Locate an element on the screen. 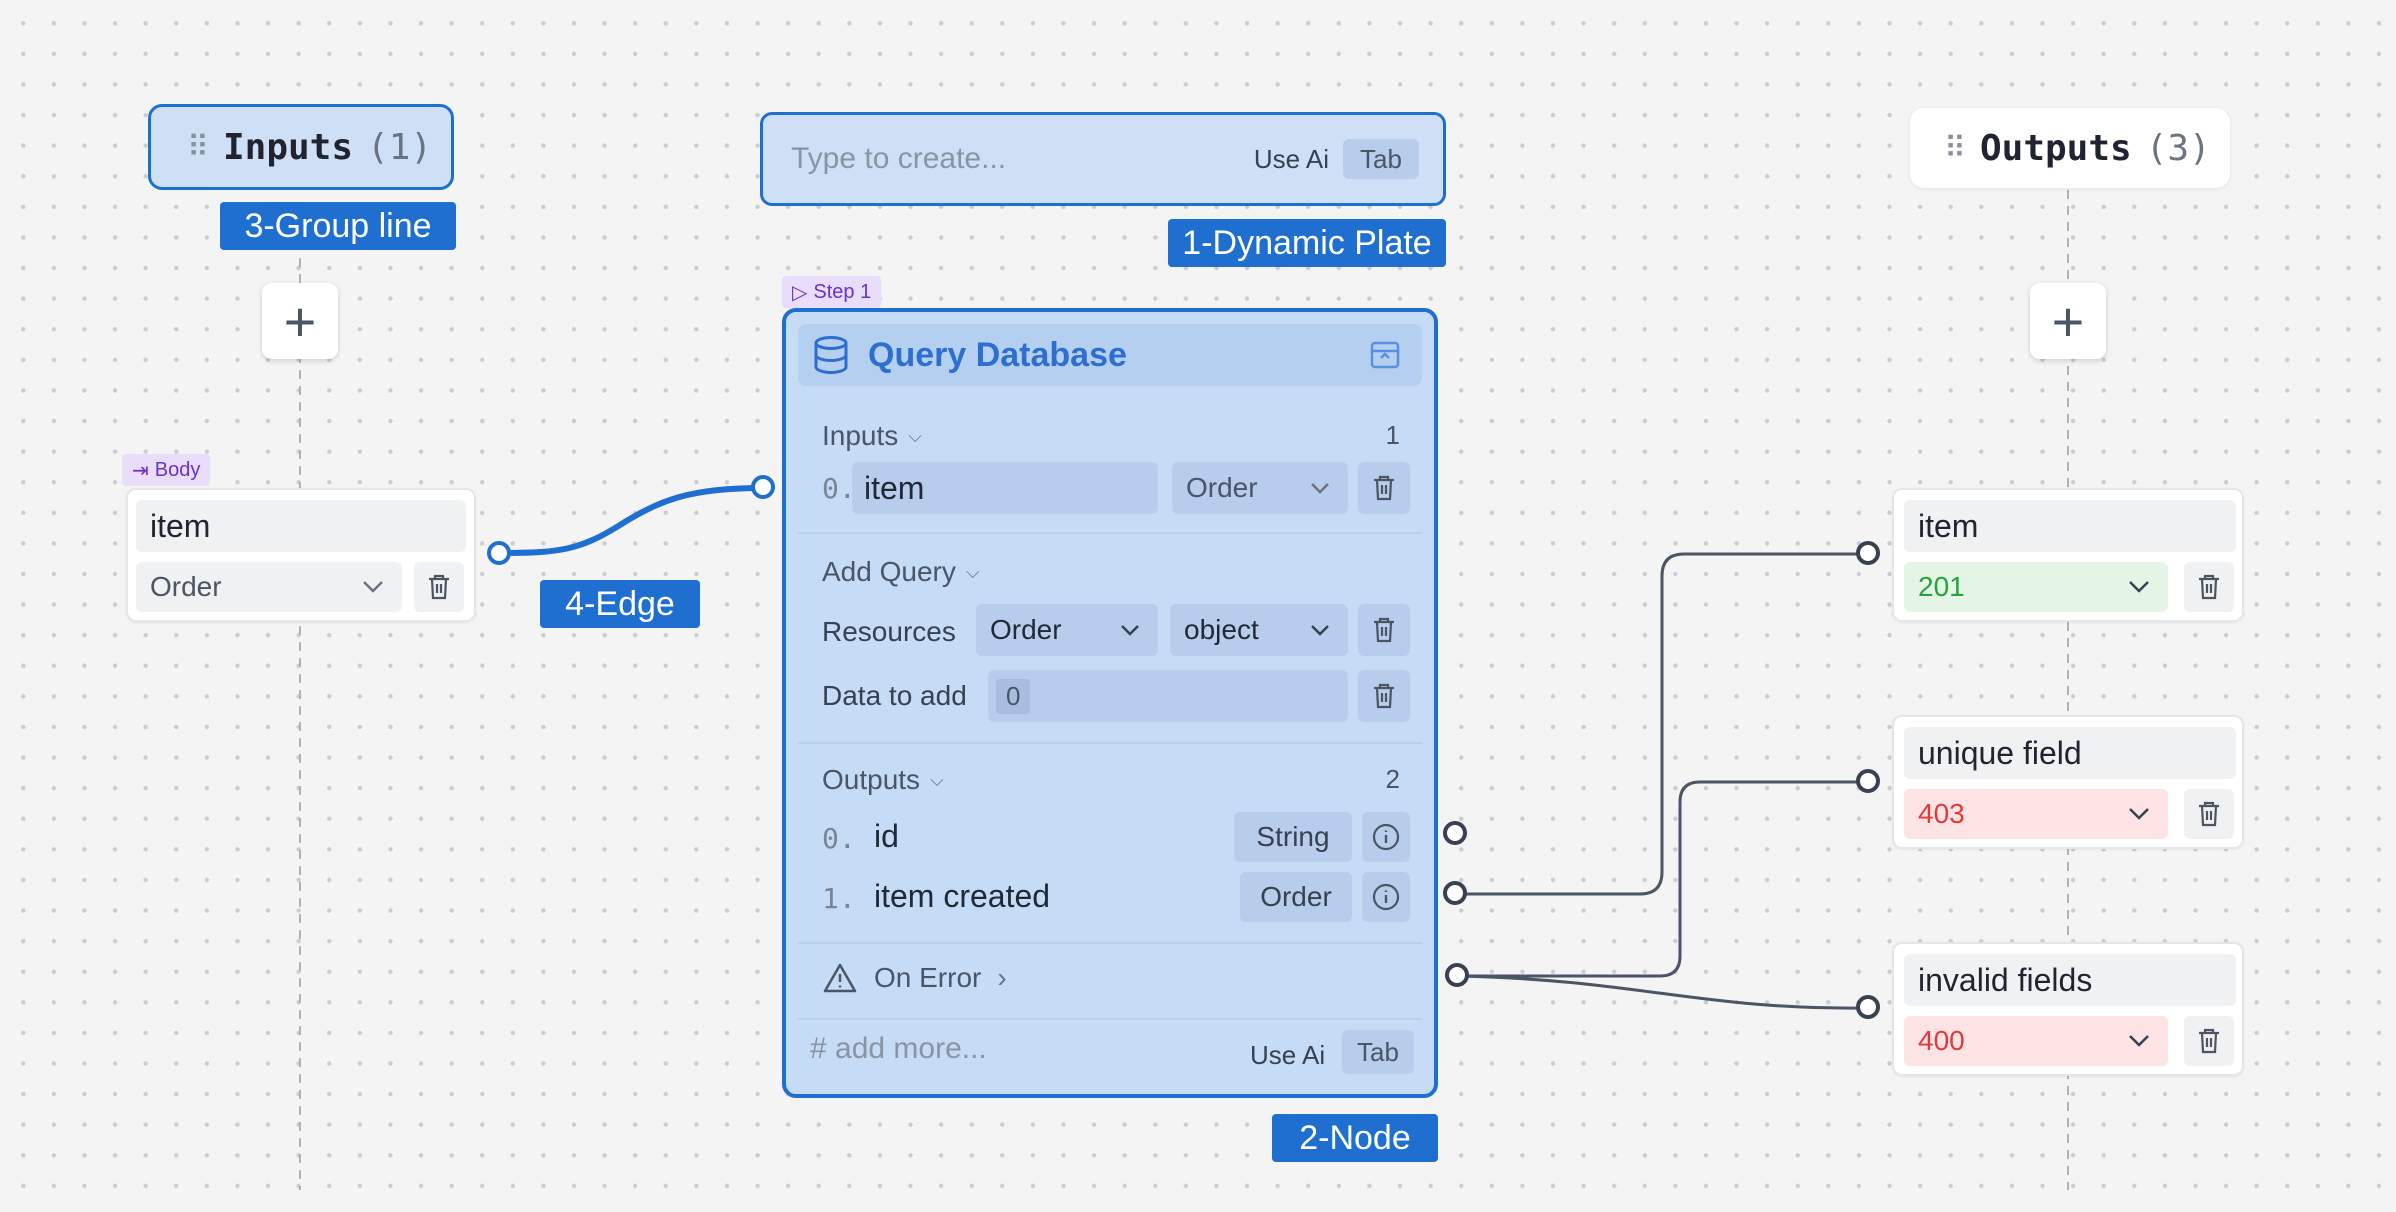 Image resolution: width=2396 pixels, height=1212 pixels. output-status-select: 403 is located at coordinates (2036, 814).